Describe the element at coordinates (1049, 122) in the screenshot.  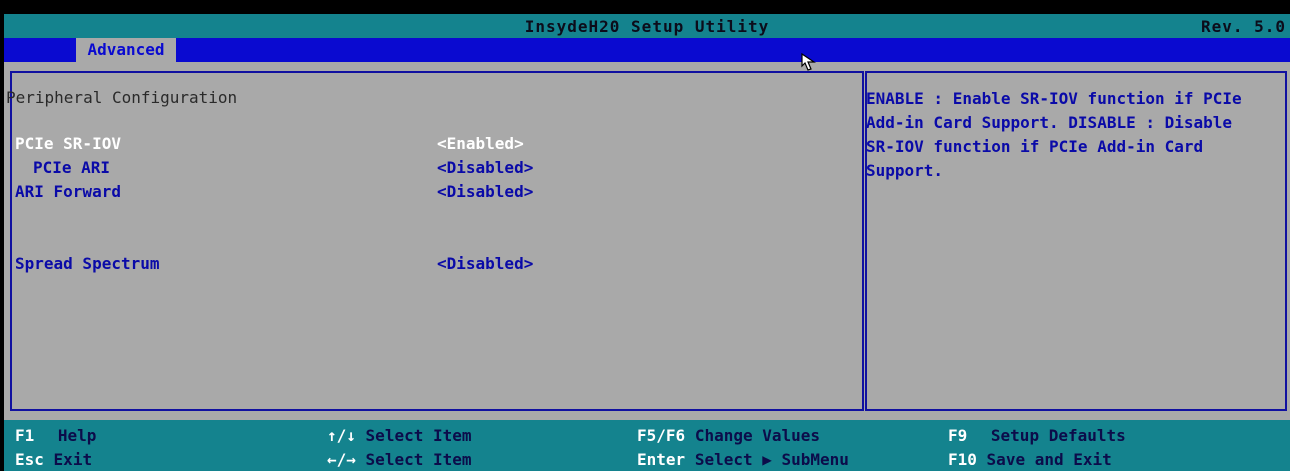
I see `help-line: Add-in Card Support. DISABLE : Disable` at that location.